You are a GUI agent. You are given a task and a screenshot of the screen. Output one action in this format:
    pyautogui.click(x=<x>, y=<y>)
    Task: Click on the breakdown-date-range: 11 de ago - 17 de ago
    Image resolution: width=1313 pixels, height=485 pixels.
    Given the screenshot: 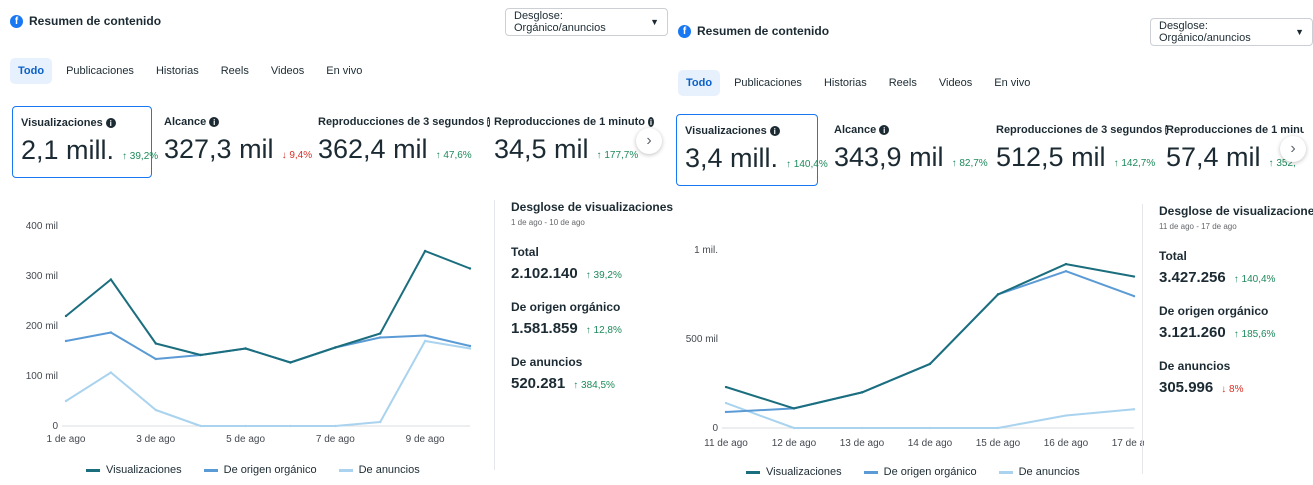 What is the action you would take?
    pyautogui.click(x=1198, y=226)
    